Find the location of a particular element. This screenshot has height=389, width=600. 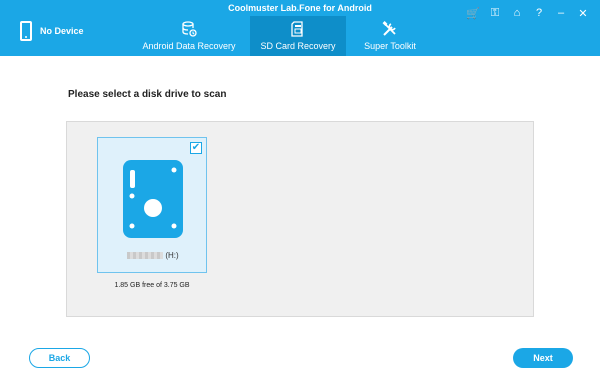

tab-label: Super Toolkit is located at coordinates (390, 46).